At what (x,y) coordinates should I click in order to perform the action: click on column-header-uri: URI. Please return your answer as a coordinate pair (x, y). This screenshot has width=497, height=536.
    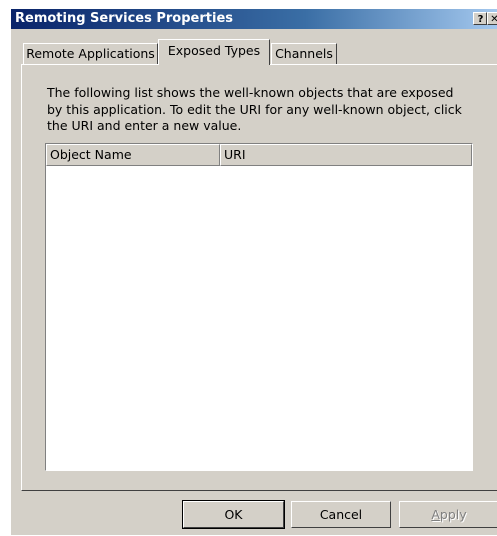
    Looking at the image, I should click on (346, 155).